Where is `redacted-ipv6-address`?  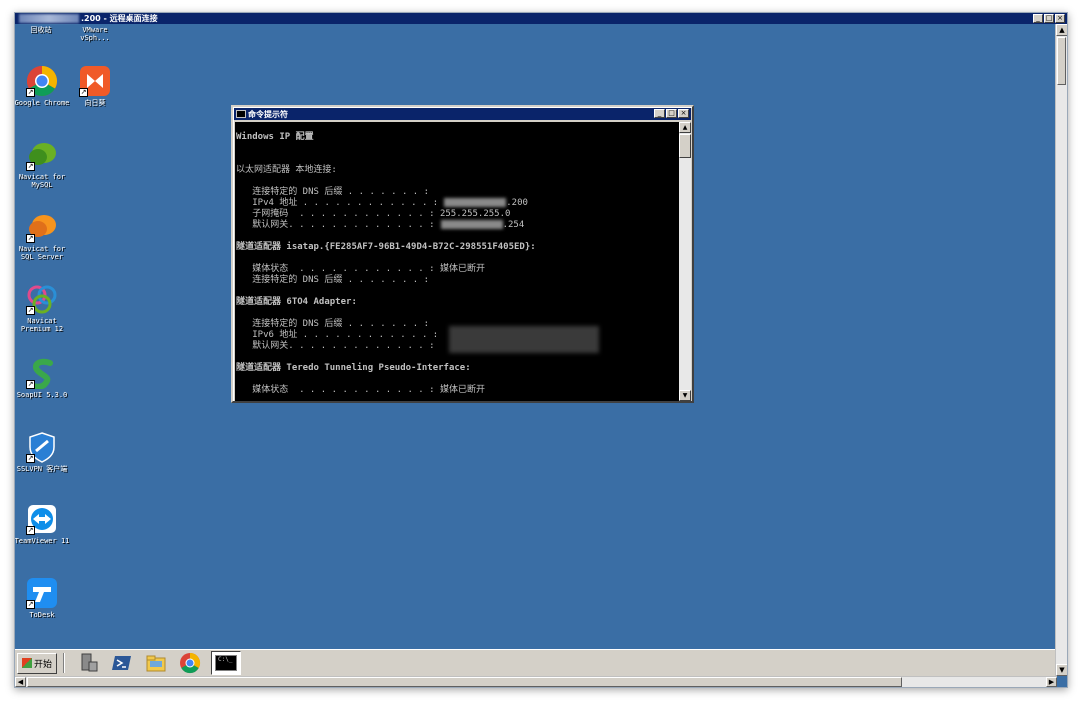
redacted-ipv6-address is located at coordinates (524, 339).